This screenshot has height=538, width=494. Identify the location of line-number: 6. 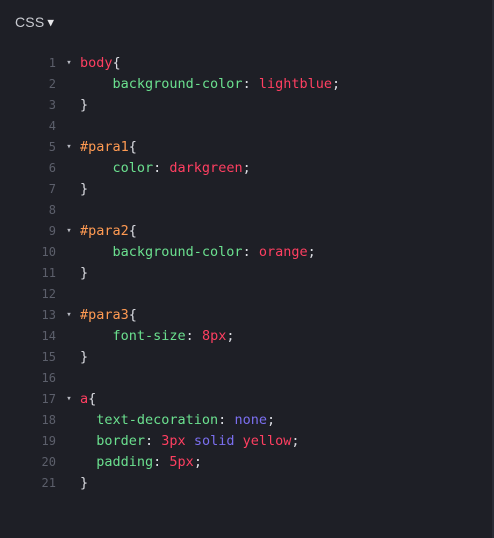
(52, 168).